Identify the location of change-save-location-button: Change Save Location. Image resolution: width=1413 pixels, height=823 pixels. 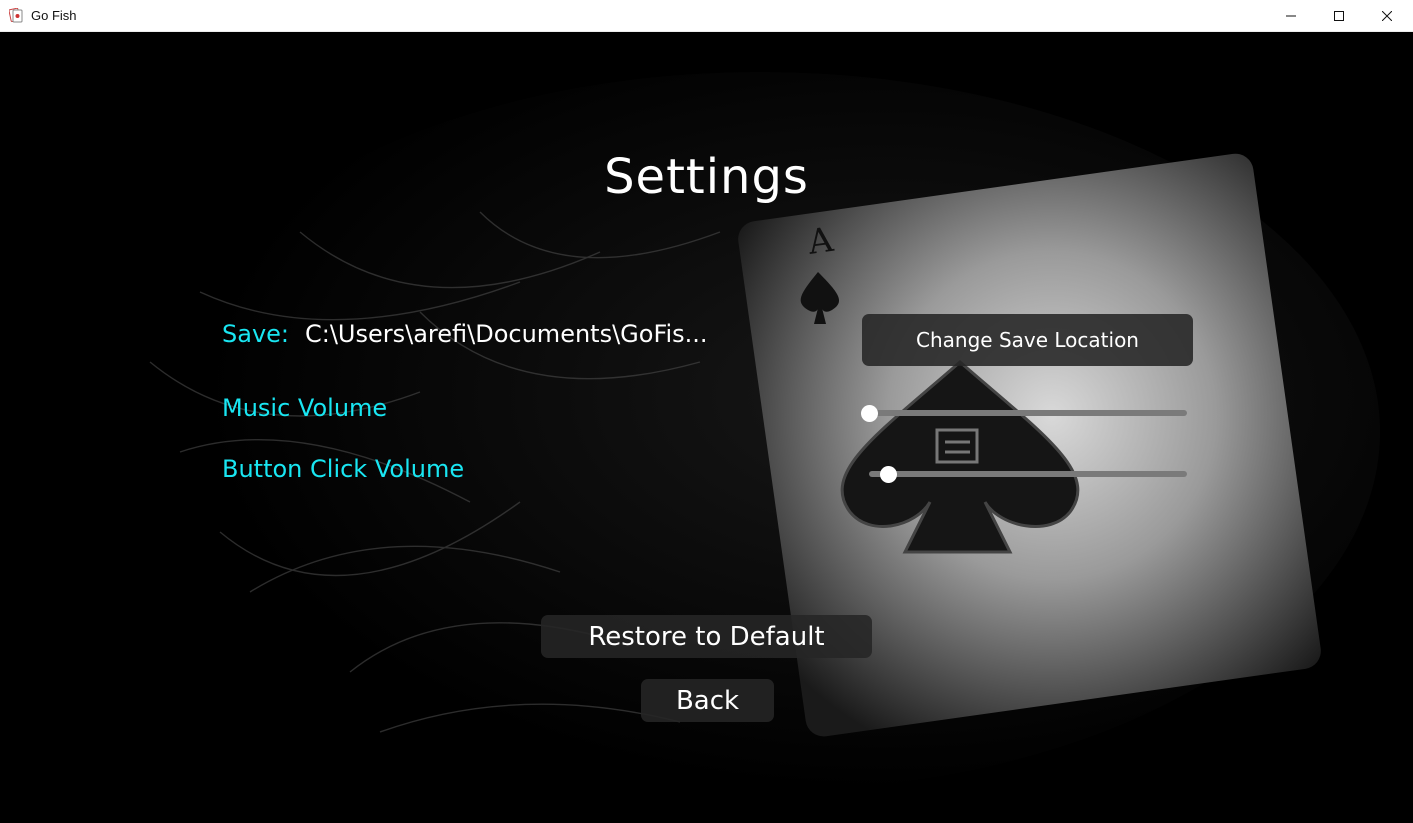
(1027, 340).